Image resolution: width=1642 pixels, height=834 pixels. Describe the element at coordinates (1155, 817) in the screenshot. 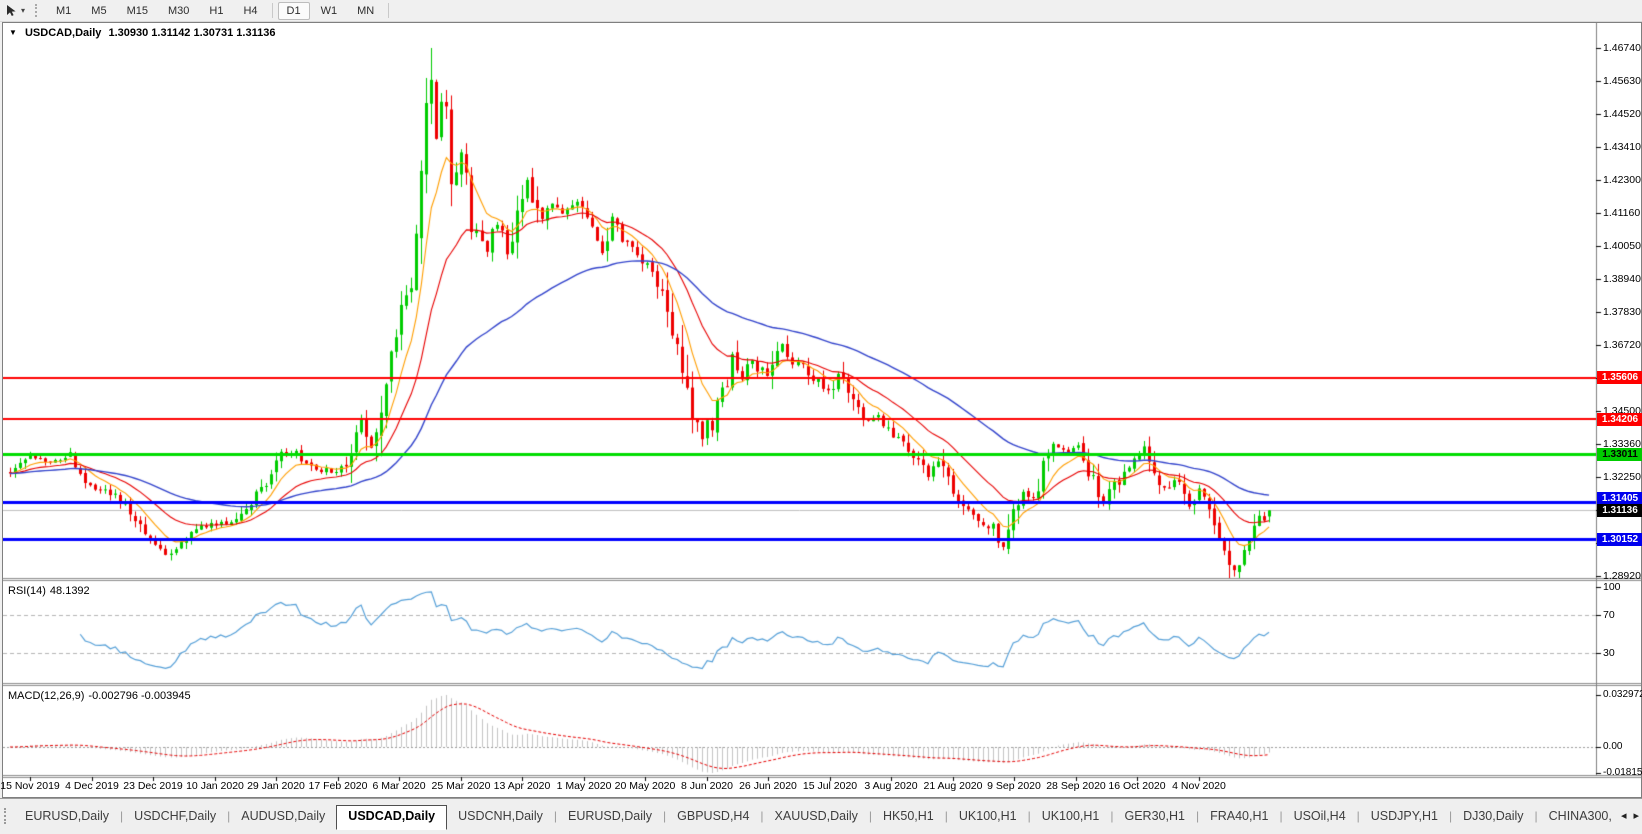

I see `tab-ger30-h1: GER30,H1` at that location.